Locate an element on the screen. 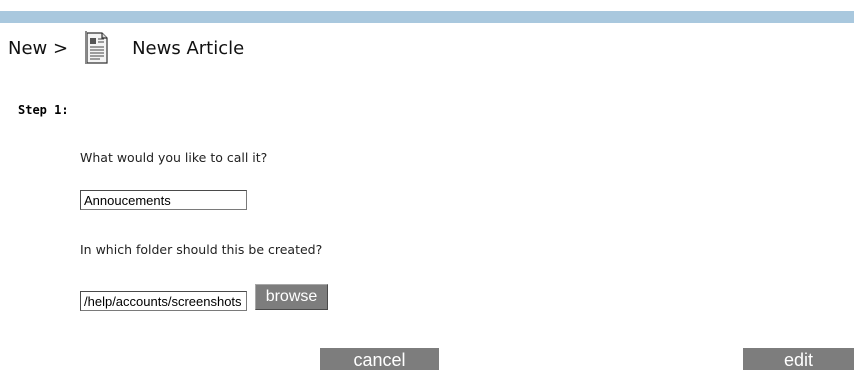 The image size is (854, 370). name-question-label: What would you like to call it? is located at coordinates (174, 157).